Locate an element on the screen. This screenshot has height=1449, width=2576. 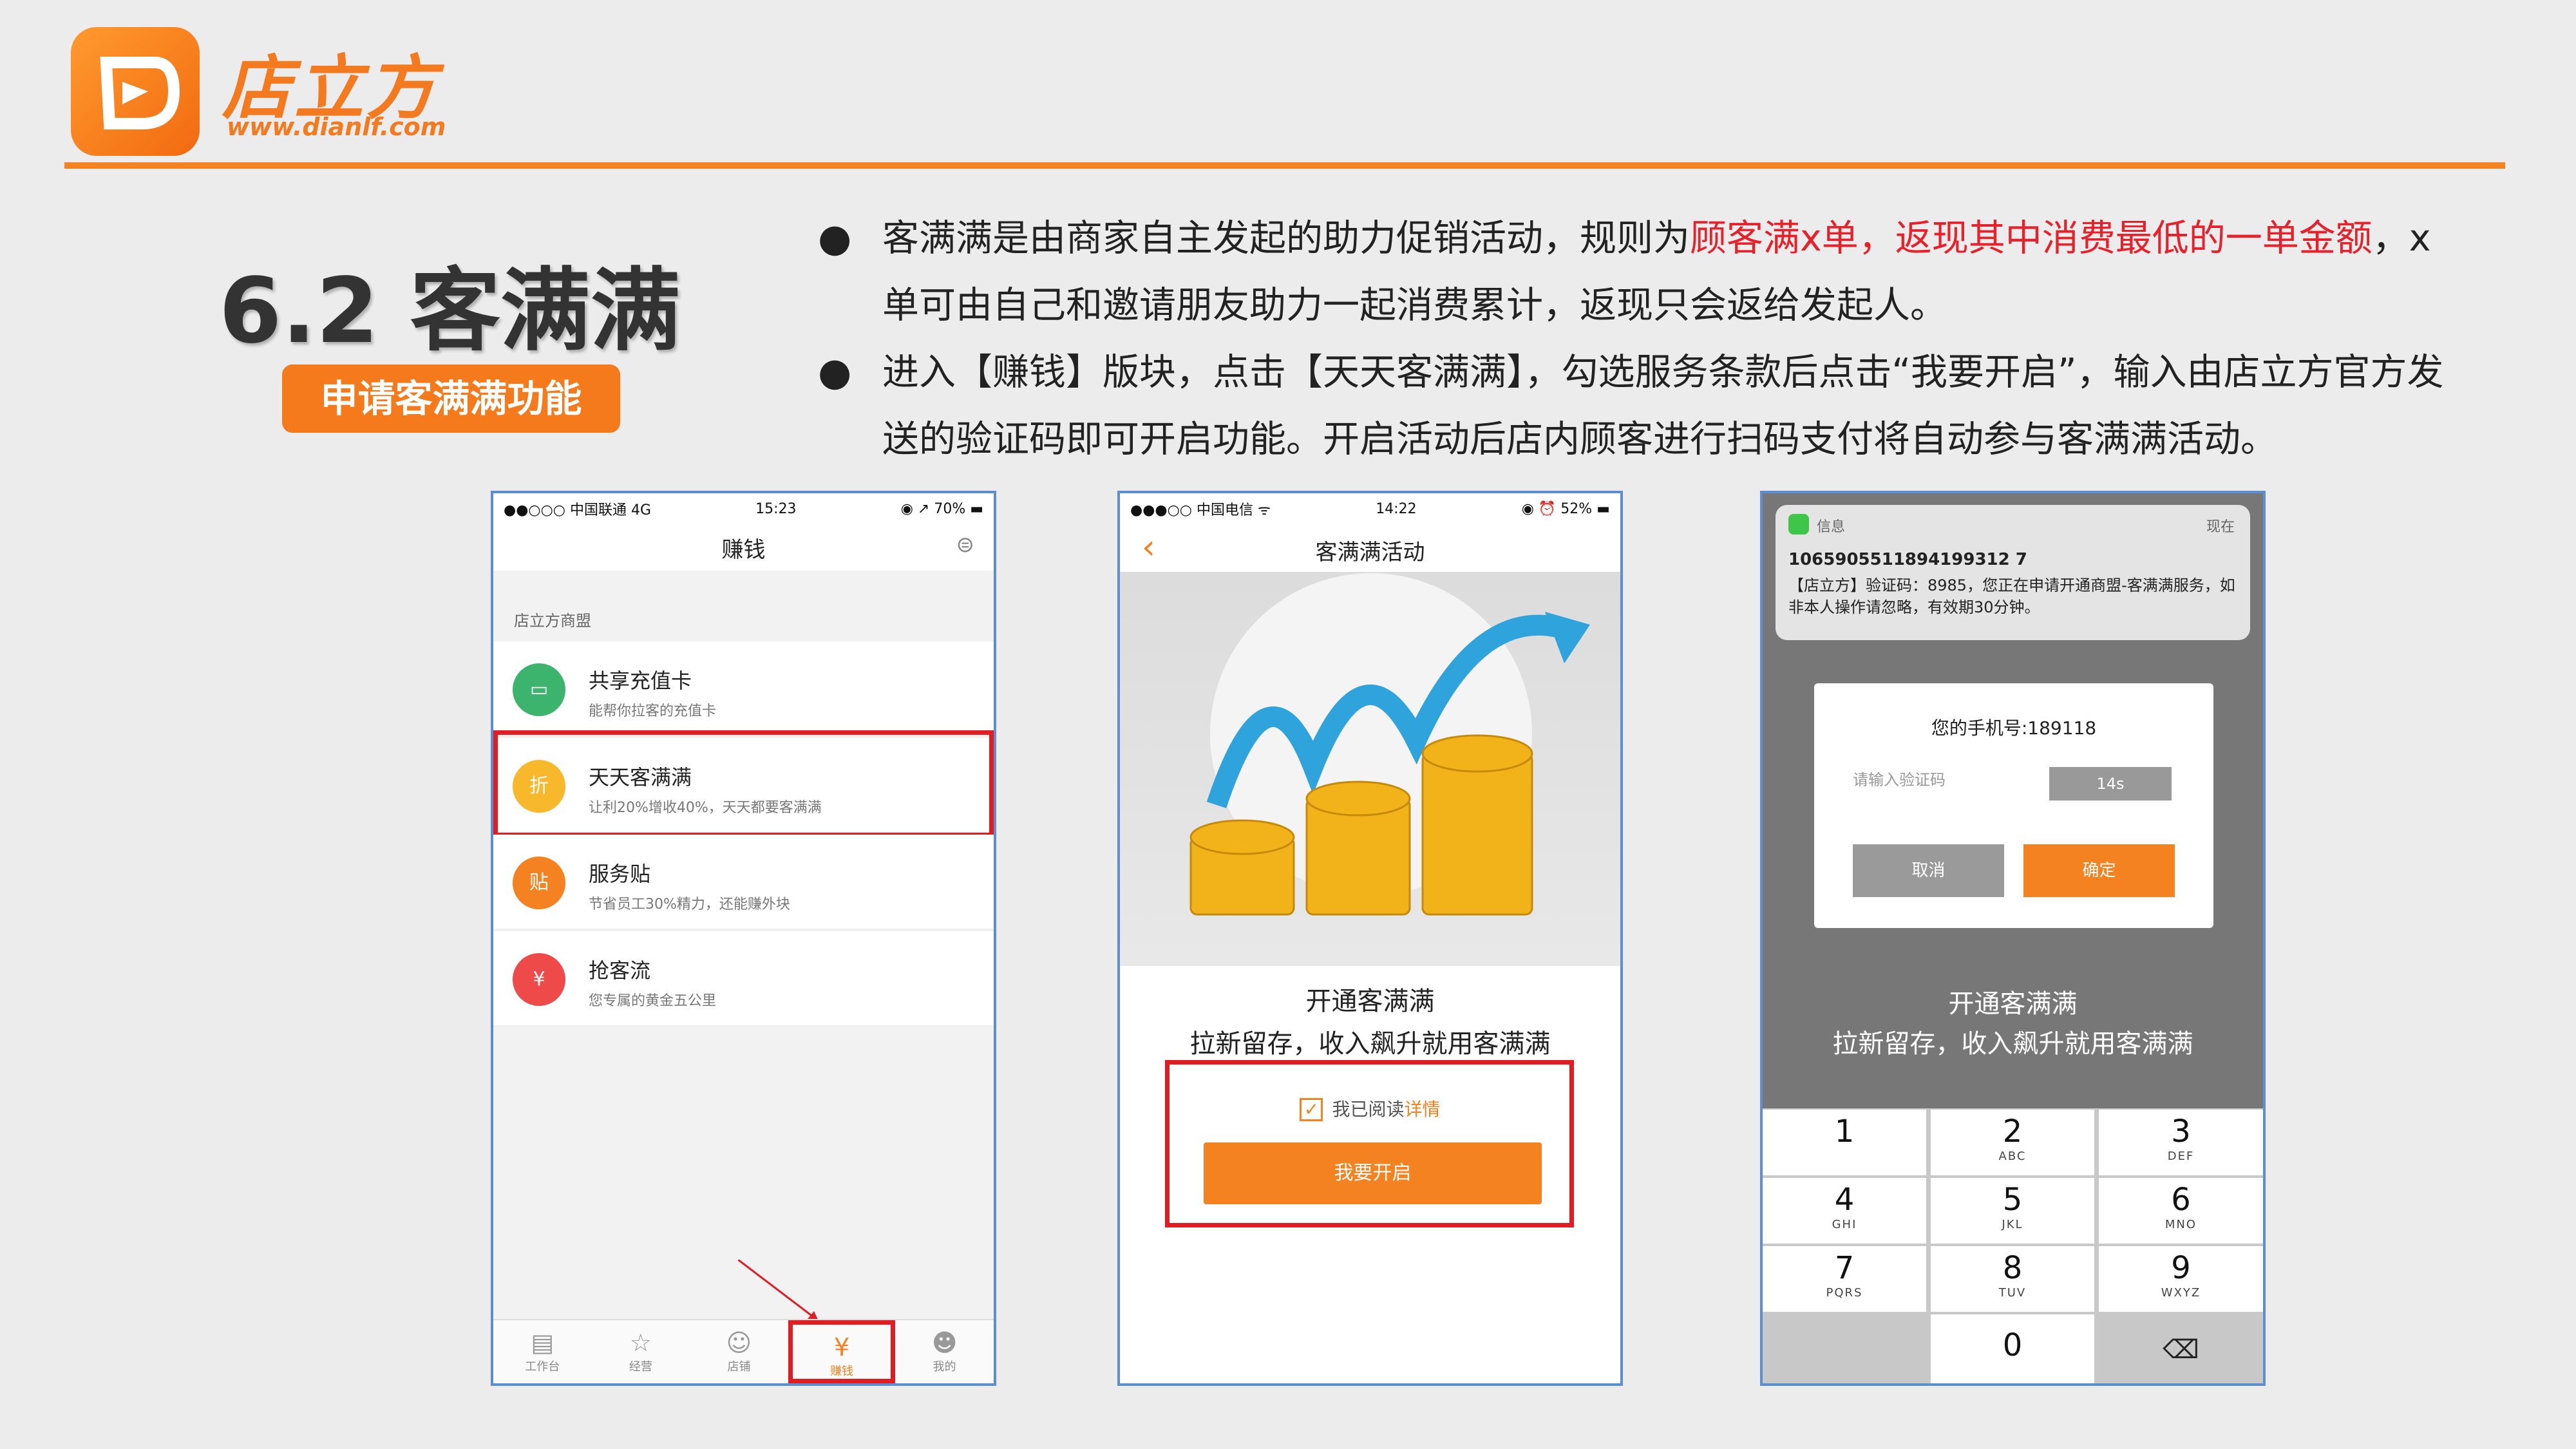
group-label: 店立方商盟 is located at coordinates (553, 621).